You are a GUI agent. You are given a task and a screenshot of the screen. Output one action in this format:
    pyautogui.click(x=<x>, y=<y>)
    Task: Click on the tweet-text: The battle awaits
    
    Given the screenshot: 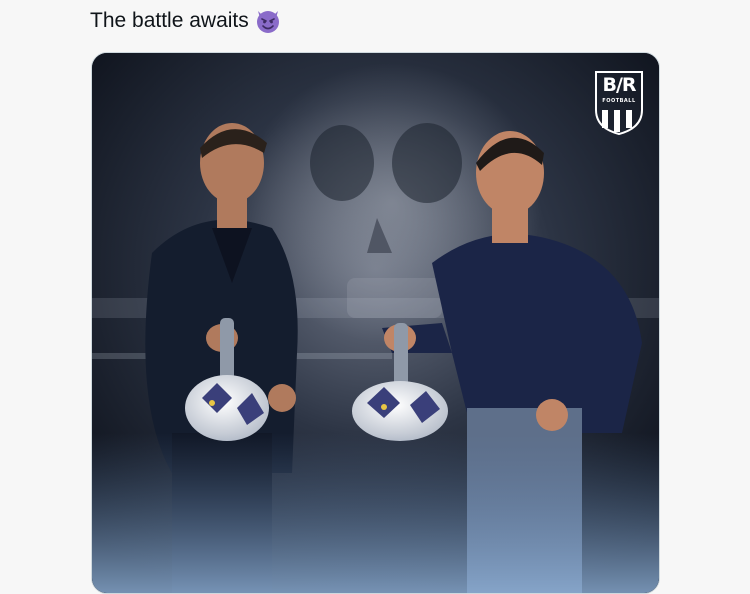 What is the action you would take?
    pyautogui.click(x=185, y=21)
    